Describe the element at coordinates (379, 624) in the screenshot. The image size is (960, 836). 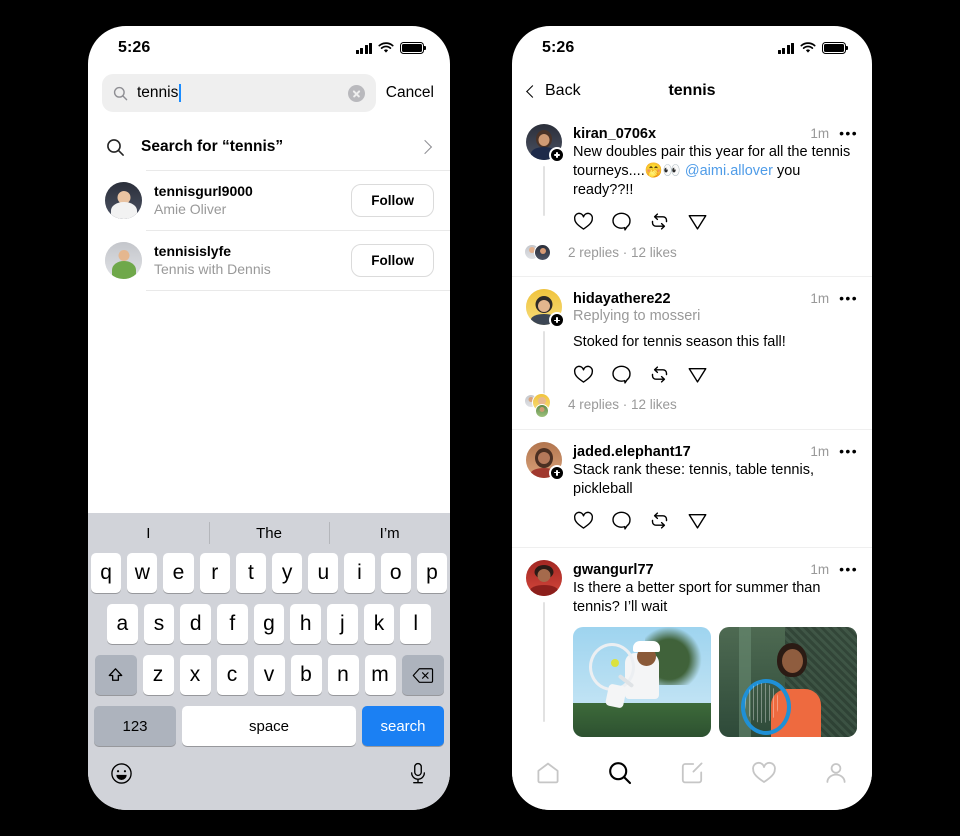
I see `key-k: k` at that location.